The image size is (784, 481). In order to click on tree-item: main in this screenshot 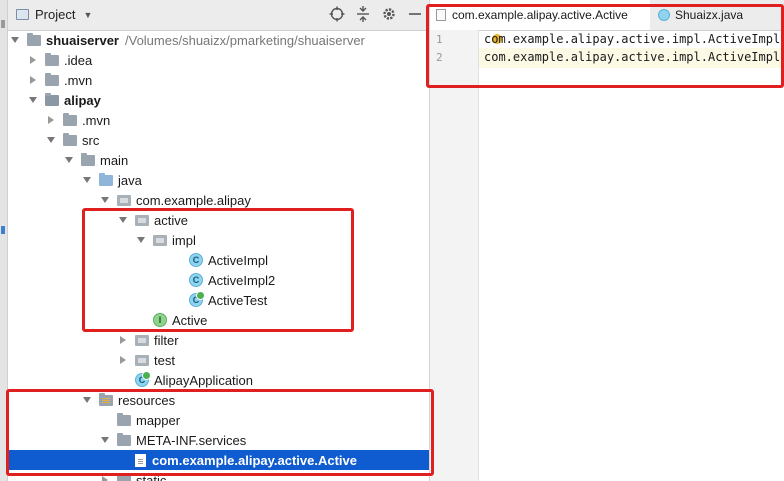, I will do `click(218, 160)`.